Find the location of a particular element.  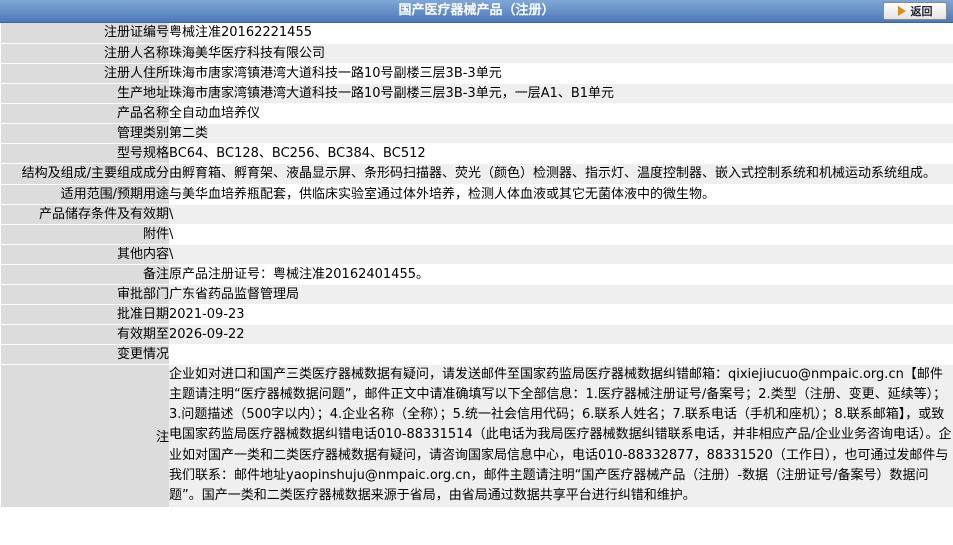

table-row: 备注 原产品注册证号：粤械注准20162401455。 is located at coordinates (477, 274).